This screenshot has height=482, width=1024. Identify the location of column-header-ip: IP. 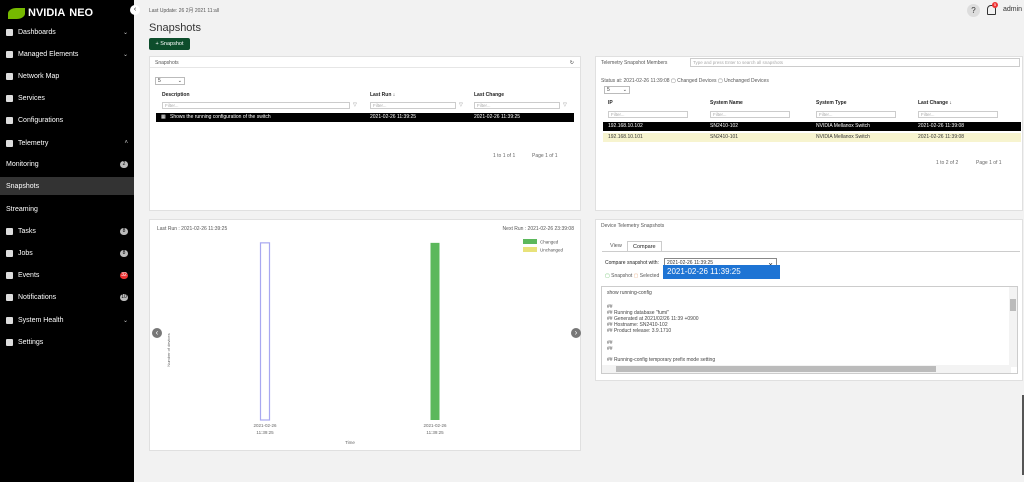
(610, 103).